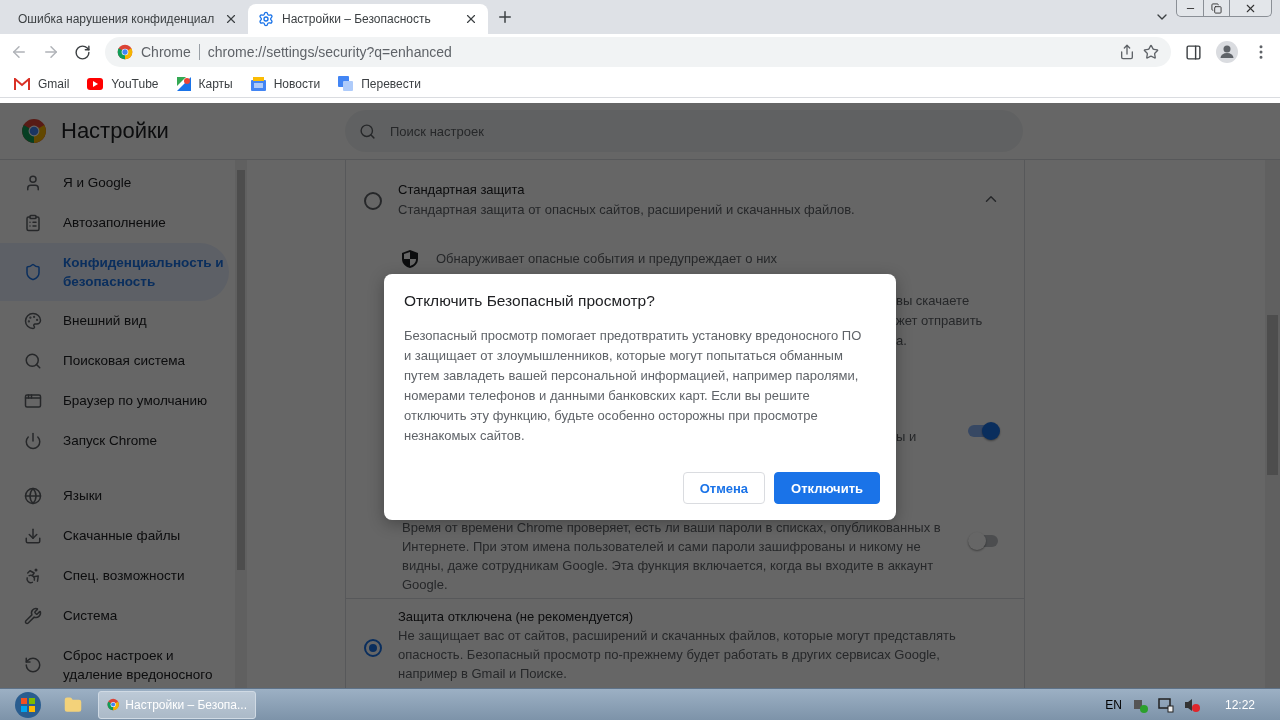 The width and height of the screenshot is (1280, 720). What do you see at coordinates (672, 556) in the screenshot?
I see `option-description: Время от времени Chrome проверяет, есть ли ваши пароли в списках, опубликованных в Интернете. При этом имена пользователей и сами пароли зашифрованы и никому не видны, даже сотрудникам Google. Эта функция включается, когда вы входите в аккаунт Google.` at bounding box center [672, 556].